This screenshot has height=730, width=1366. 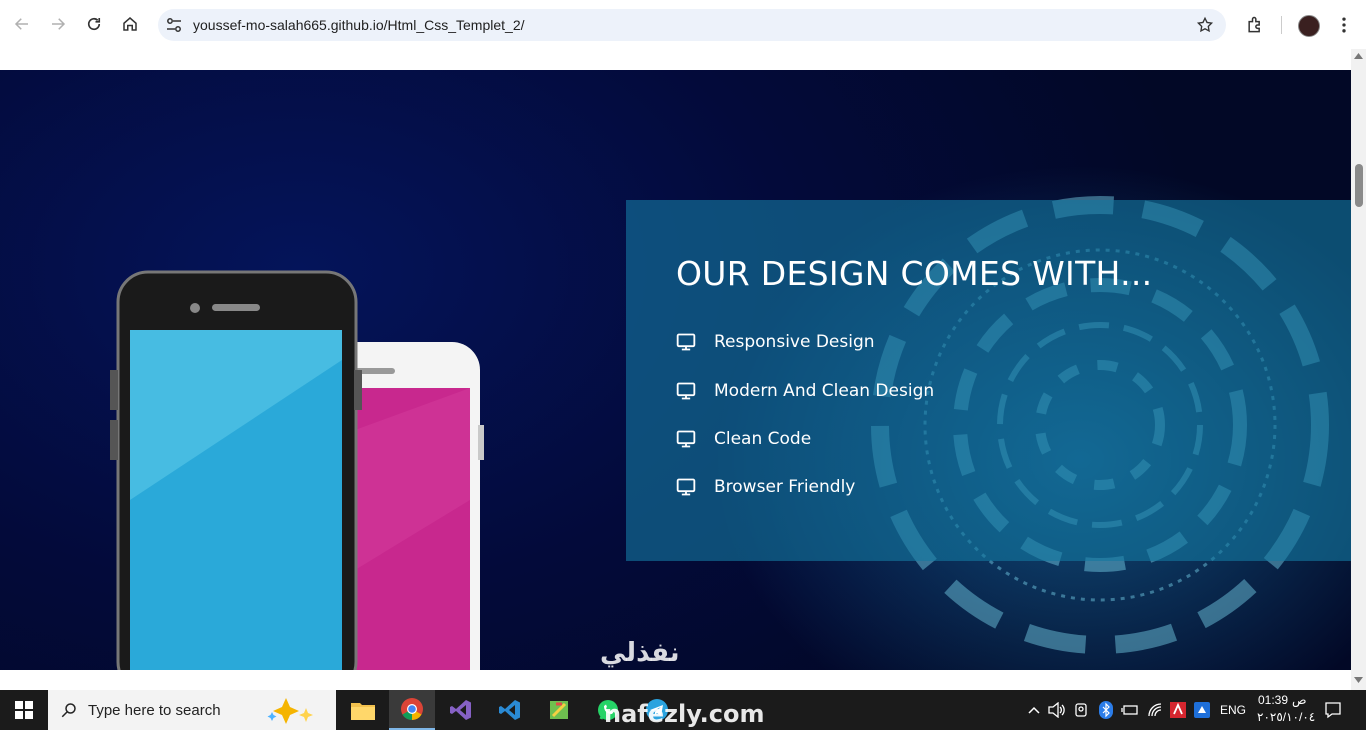 I want to click on home-icon, so click(x=130, y=24).